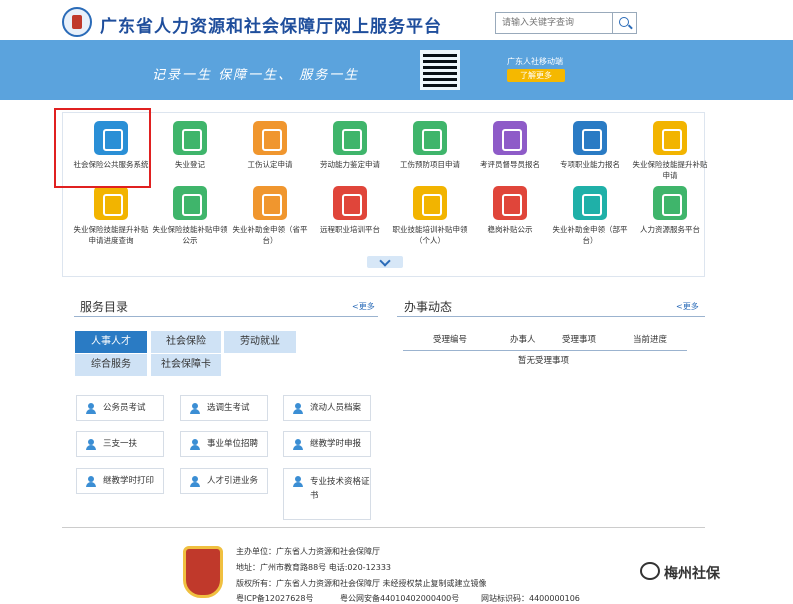 This screenshot has height=604, width=793. Describe the element at coordinates (650, 340) in the screenshot. I see `col-progress: 当前进度` at that location.